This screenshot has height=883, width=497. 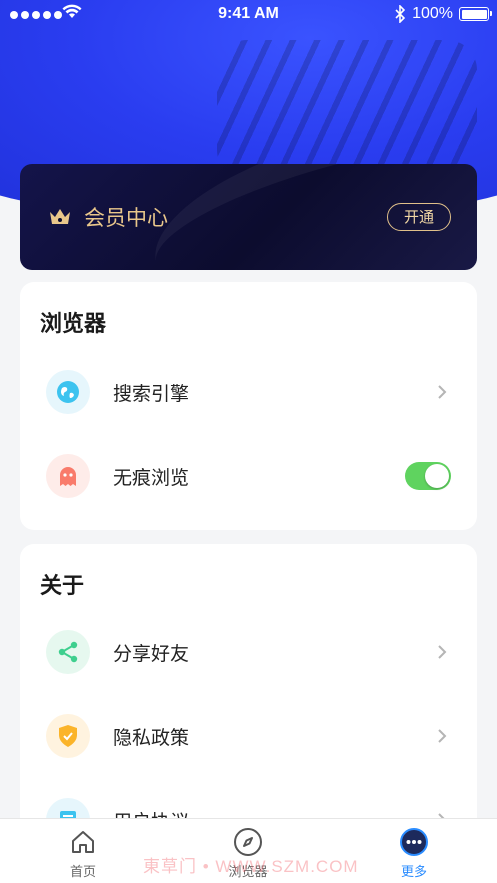 What do you see at coordinates (419, 217) in the screenshot?
I see `activate-button: 开通` at bounding box center [419, 217].